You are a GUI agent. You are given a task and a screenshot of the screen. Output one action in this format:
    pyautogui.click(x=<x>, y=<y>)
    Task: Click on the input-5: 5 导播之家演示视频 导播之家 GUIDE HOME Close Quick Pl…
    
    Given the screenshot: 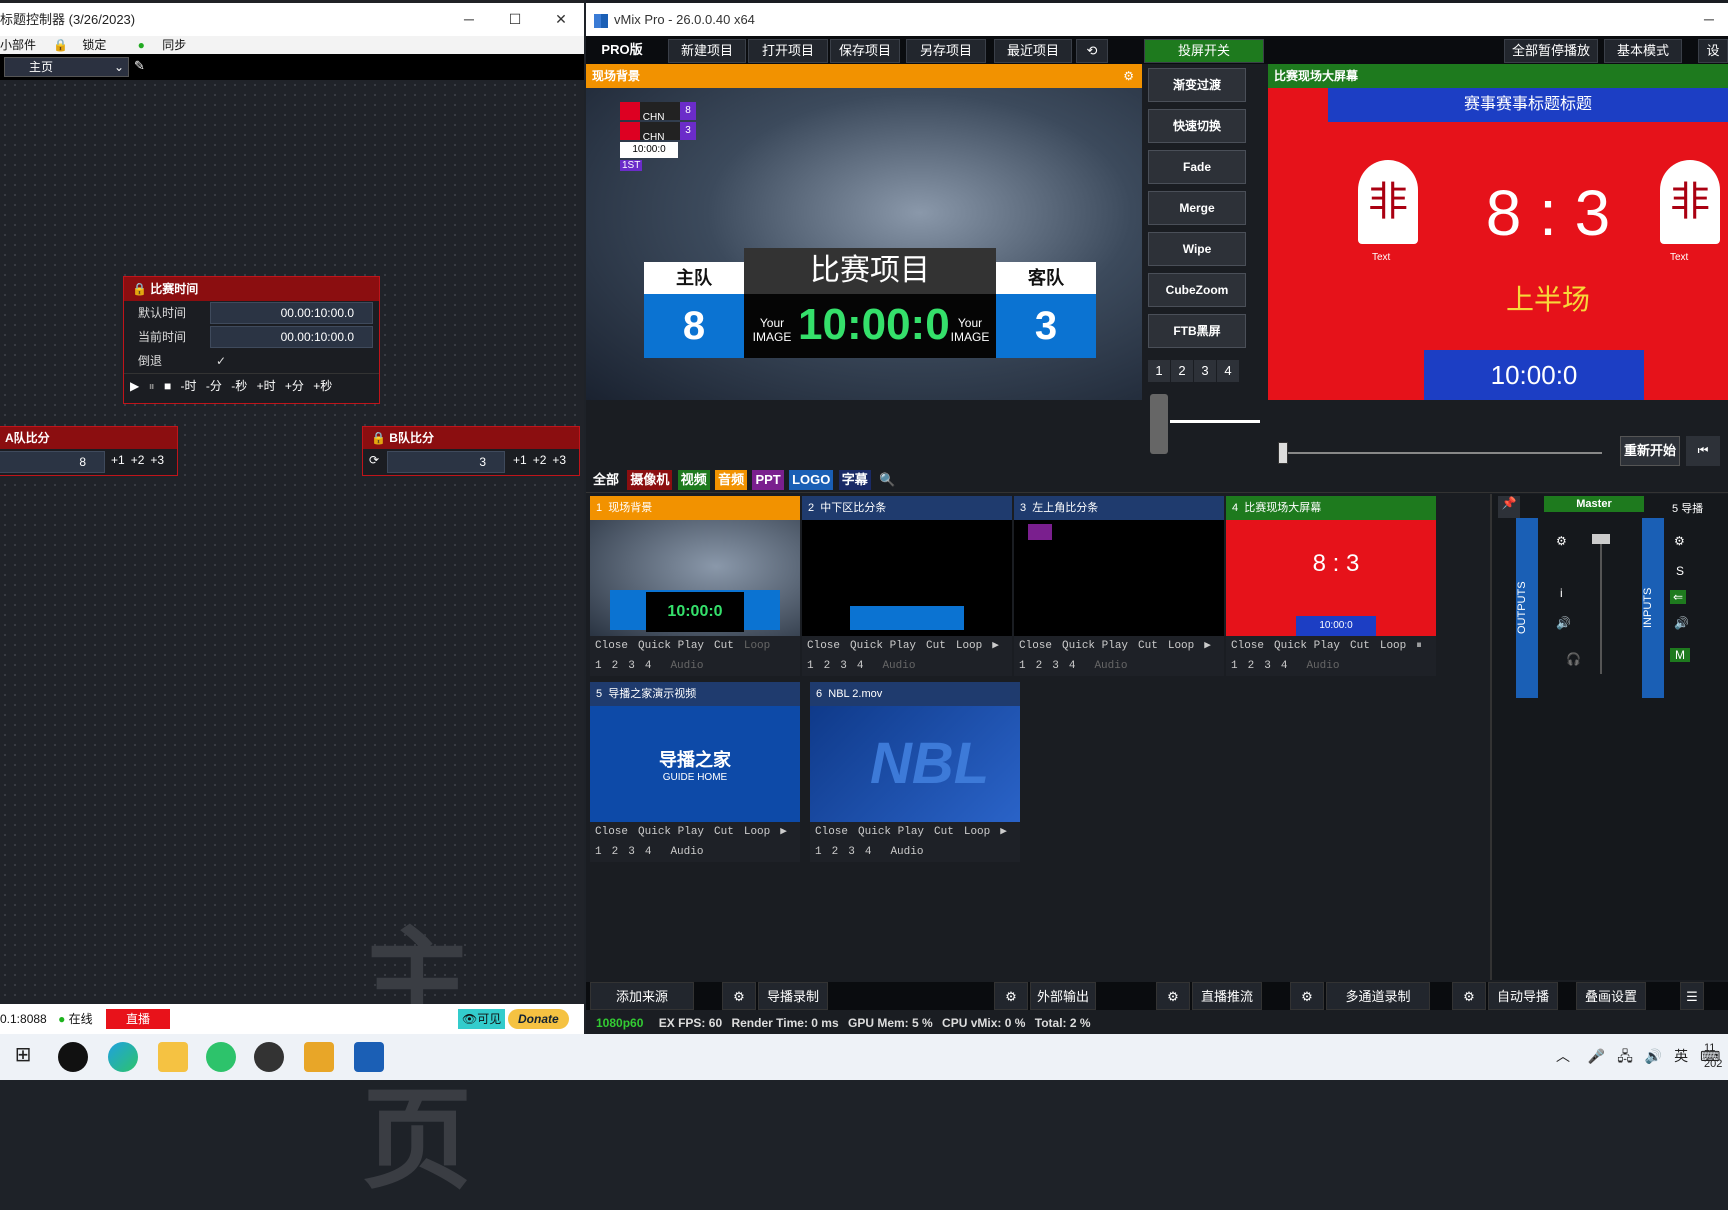 What is the action you would take?
    pyautogui.click(x=695, y=772)
    